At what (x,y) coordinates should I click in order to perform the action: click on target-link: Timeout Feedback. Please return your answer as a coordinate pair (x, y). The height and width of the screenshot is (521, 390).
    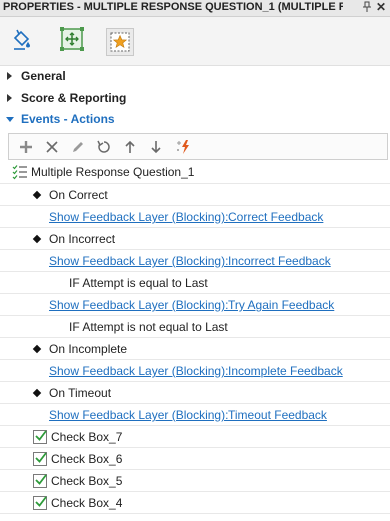
    Looking at the image, I should click on (277, 415).